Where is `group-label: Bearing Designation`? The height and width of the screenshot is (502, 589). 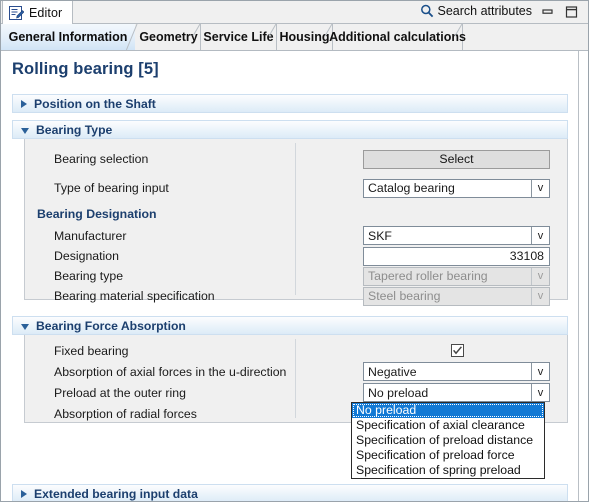 group-label: Bearing Designation is located at coordinates (97, 214).